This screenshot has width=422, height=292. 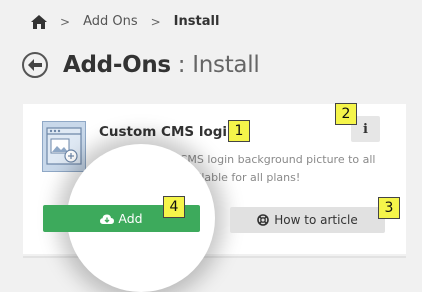 I want to click on page-header: Add-Ons : Install, so click(x=141, y=65).